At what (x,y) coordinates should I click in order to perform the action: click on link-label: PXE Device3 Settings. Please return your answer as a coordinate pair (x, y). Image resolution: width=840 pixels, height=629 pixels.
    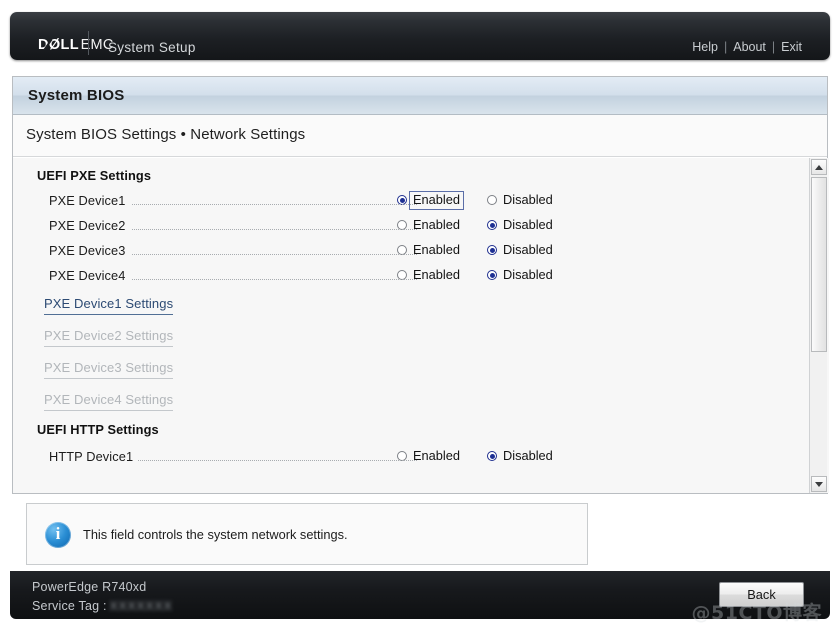
    Looking at the image, I should click on (109, 369).